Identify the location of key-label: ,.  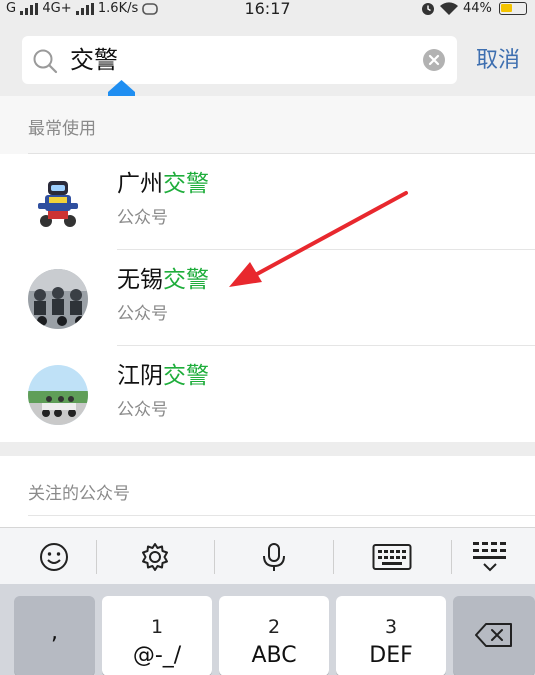
(54, 632).